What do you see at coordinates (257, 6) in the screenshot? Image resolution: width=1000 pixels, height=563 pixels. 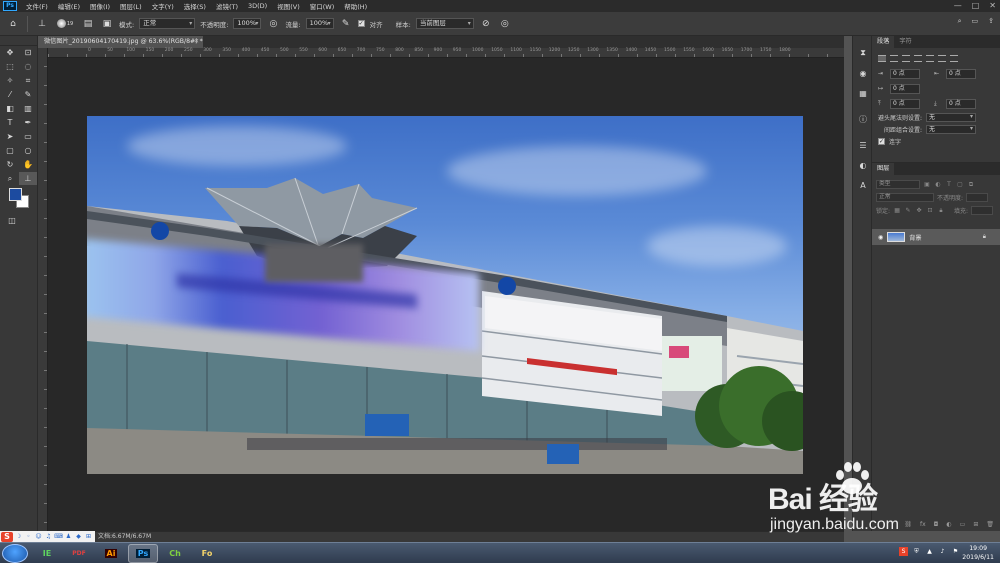 I see `menu-3d: 3D(D)` at bounding box center [257, 6].